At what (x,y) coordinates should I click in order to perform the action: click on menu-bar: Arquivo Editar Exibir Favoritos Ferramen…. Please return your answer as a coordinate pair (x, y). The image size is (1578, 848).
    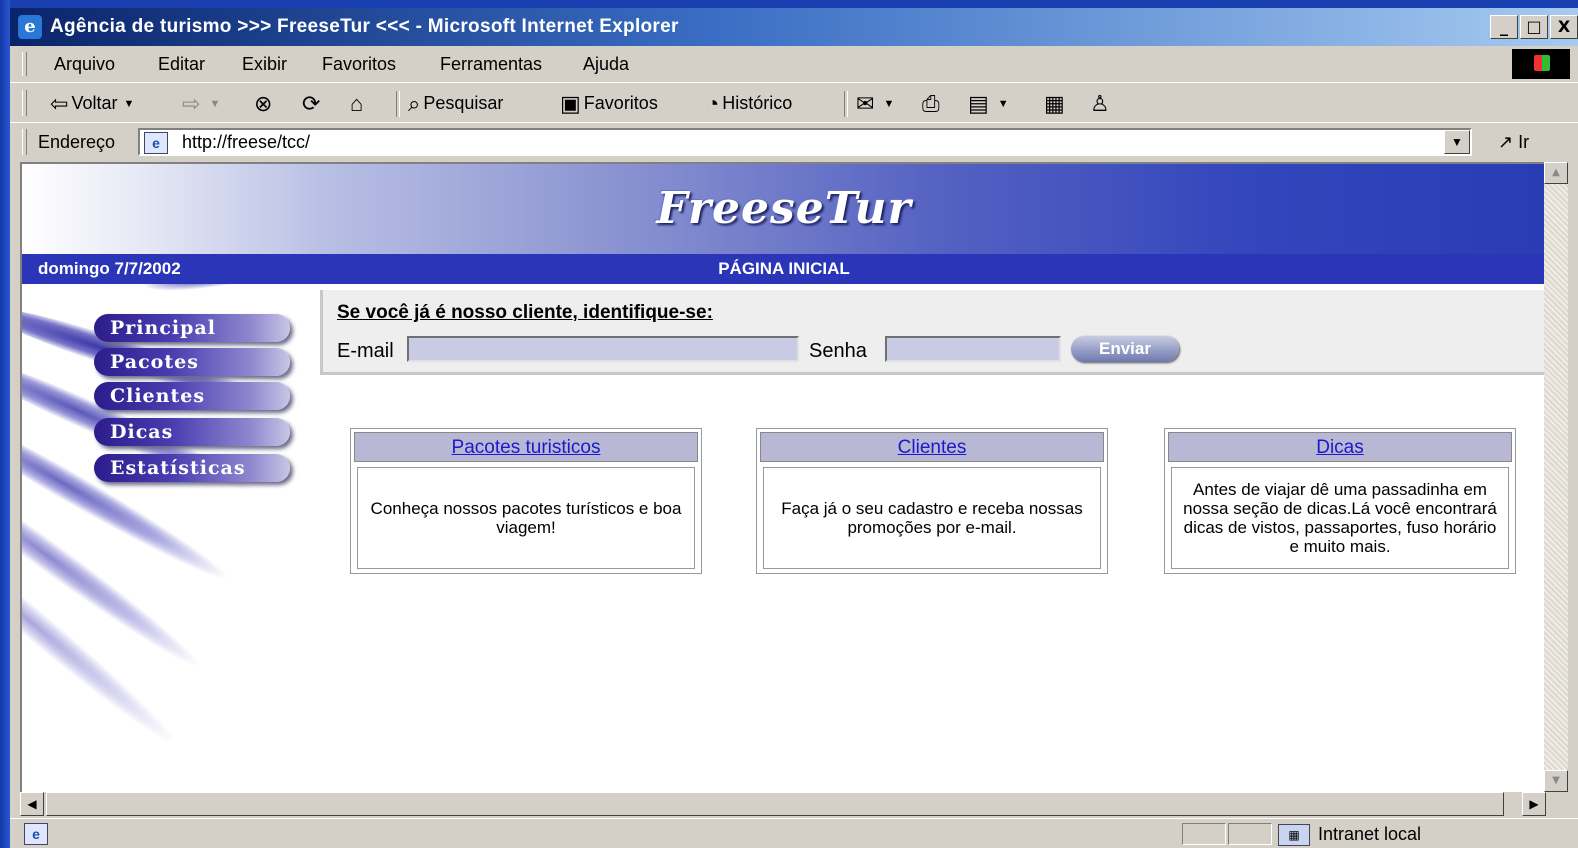
    Looking at the image, I should click on (794, 64).